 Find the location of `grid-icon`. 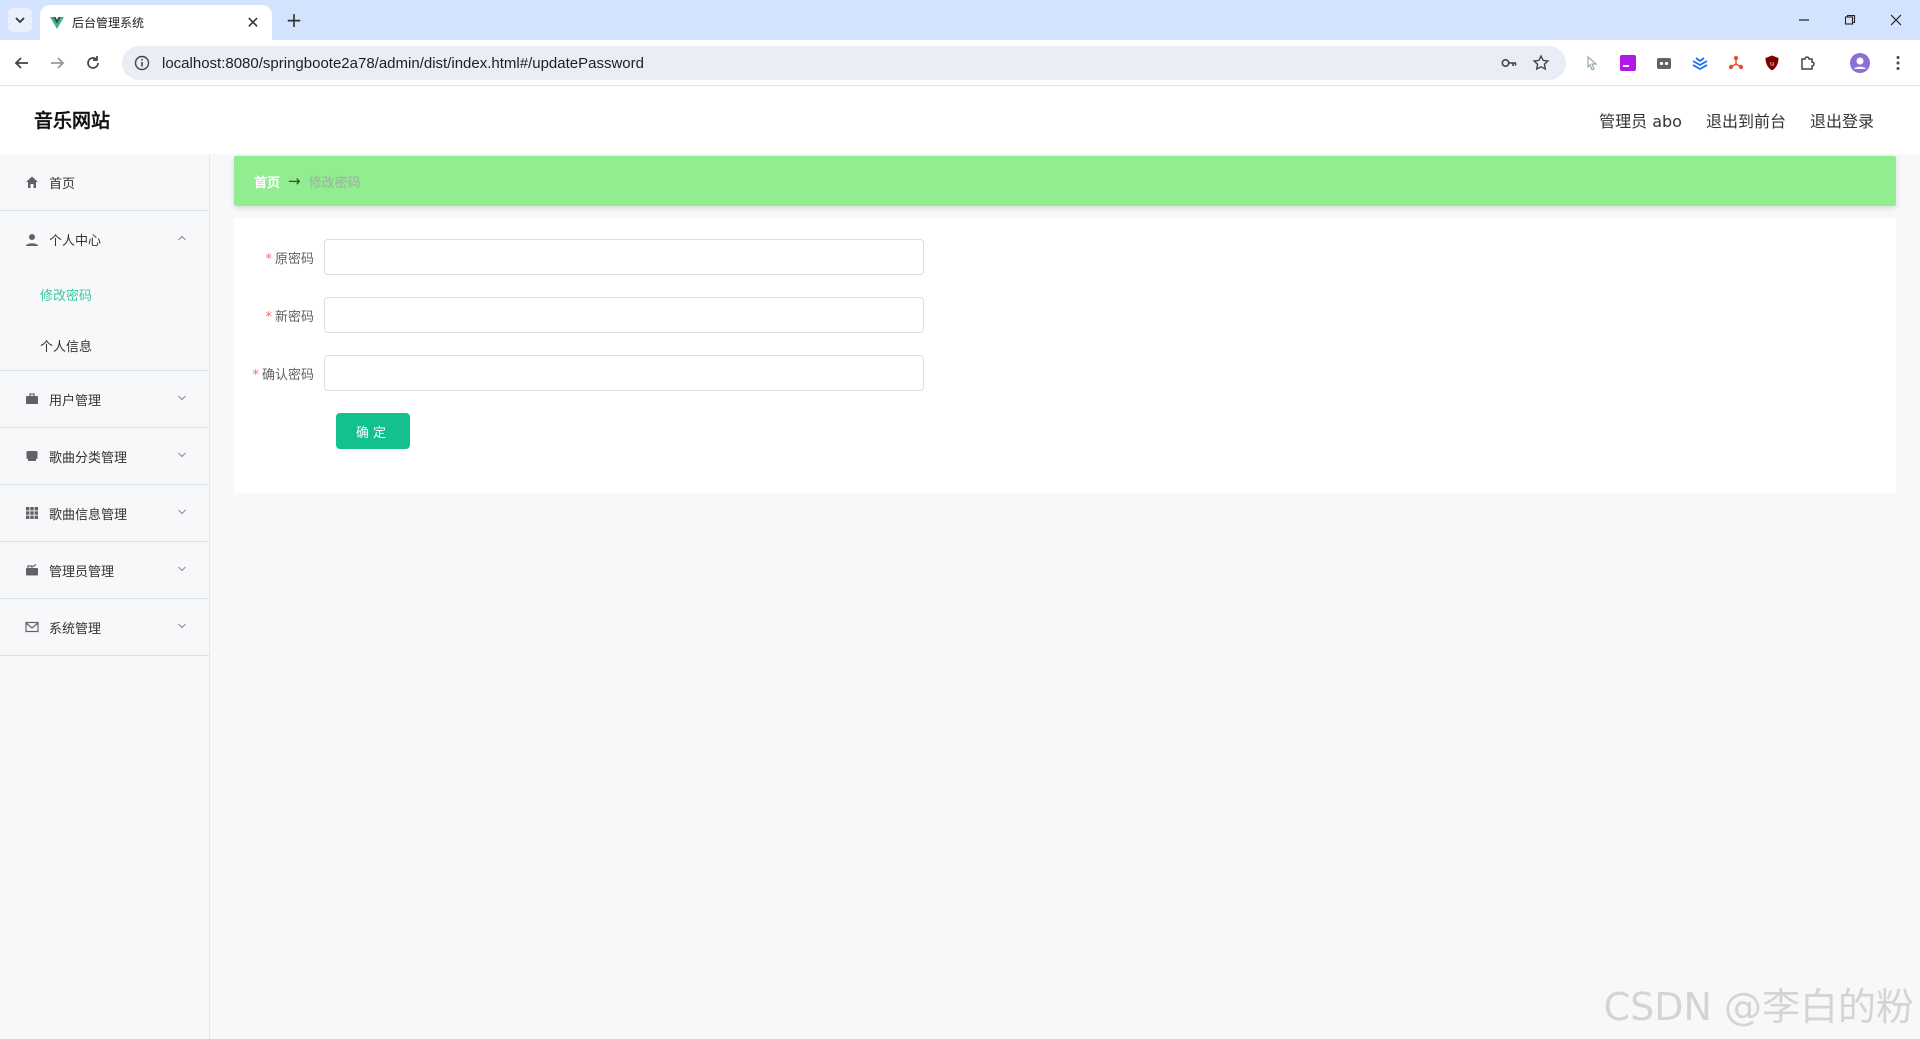

grid-icon is located at coordinates (32, 513).